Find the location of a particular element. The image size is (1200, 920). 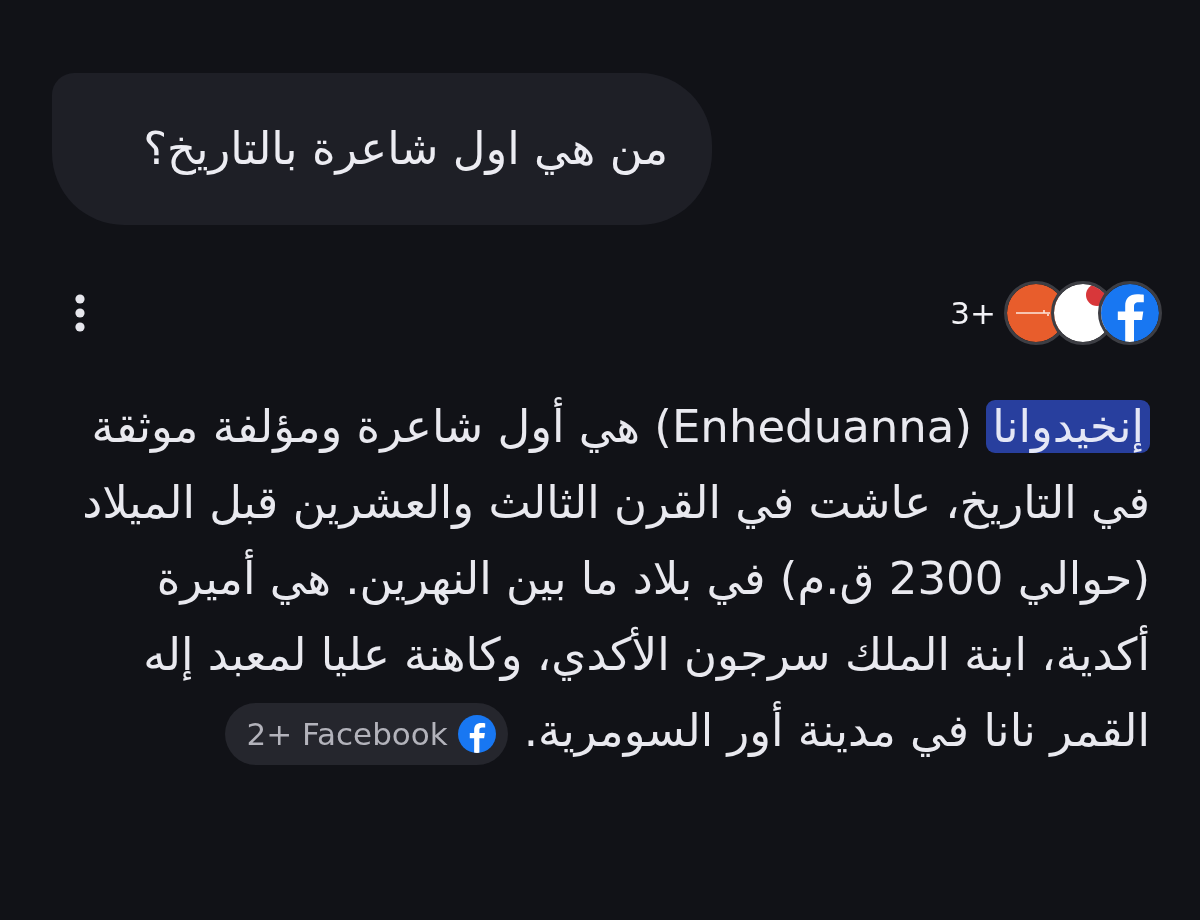

highlighted-term: إنخيدوانا is located at coordinates (1068, 426).